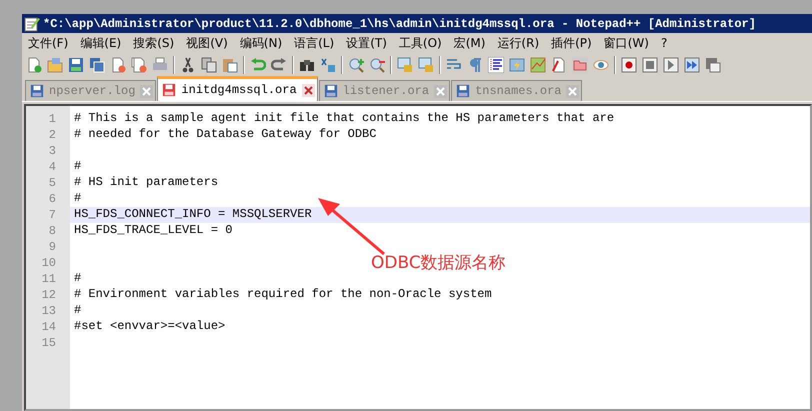 The image size is (812, 411). What do you see at coordinates (666, 43) in the screenshot?
I see `menu-item: ?` at bounding box center [666, 43].